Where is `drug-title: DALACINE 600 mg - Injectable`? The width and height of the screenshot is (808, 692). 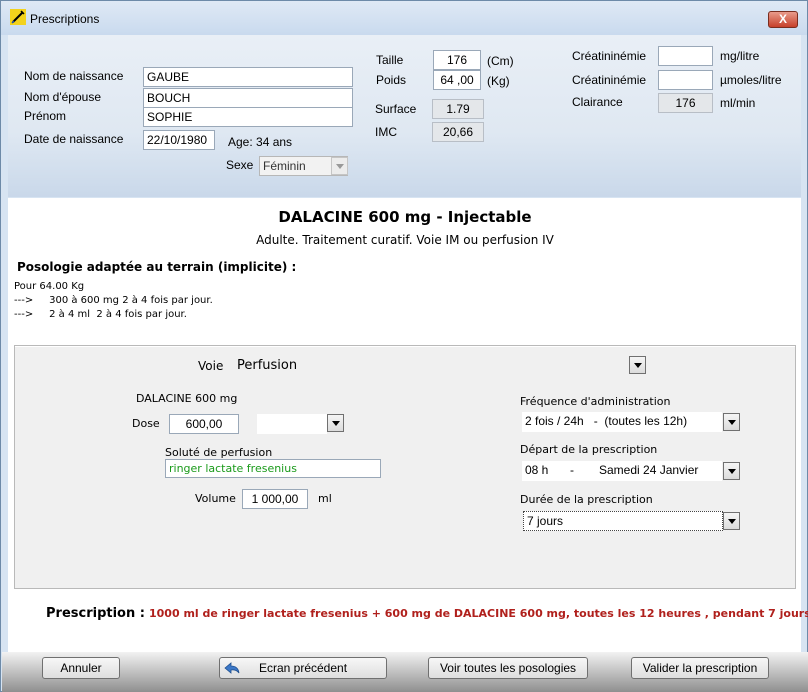 drug-title: DALACINE 600 mg - Injectable is located at coordinates (405, 217).